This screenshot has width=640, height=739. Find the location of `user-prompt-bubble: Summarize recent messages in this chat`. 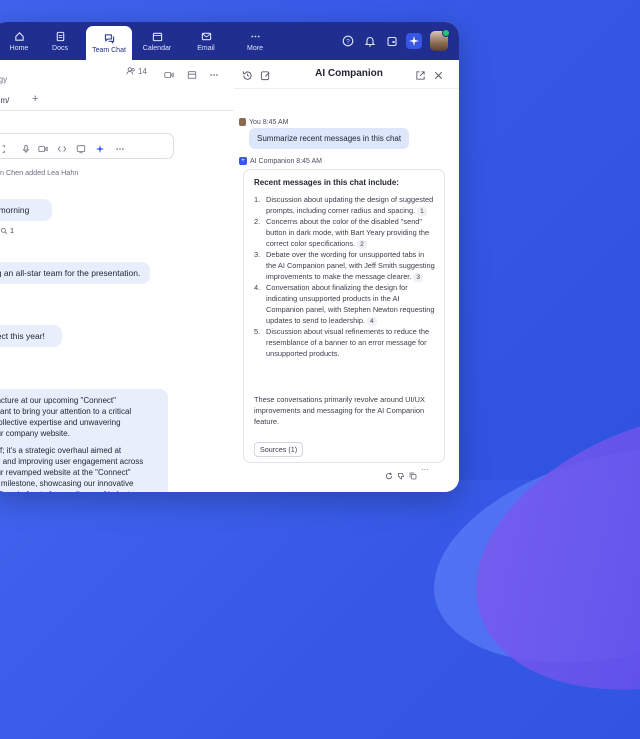

user-prompt-bubble: Summarize recent messages in this chat is located at coordinates (329, 138).